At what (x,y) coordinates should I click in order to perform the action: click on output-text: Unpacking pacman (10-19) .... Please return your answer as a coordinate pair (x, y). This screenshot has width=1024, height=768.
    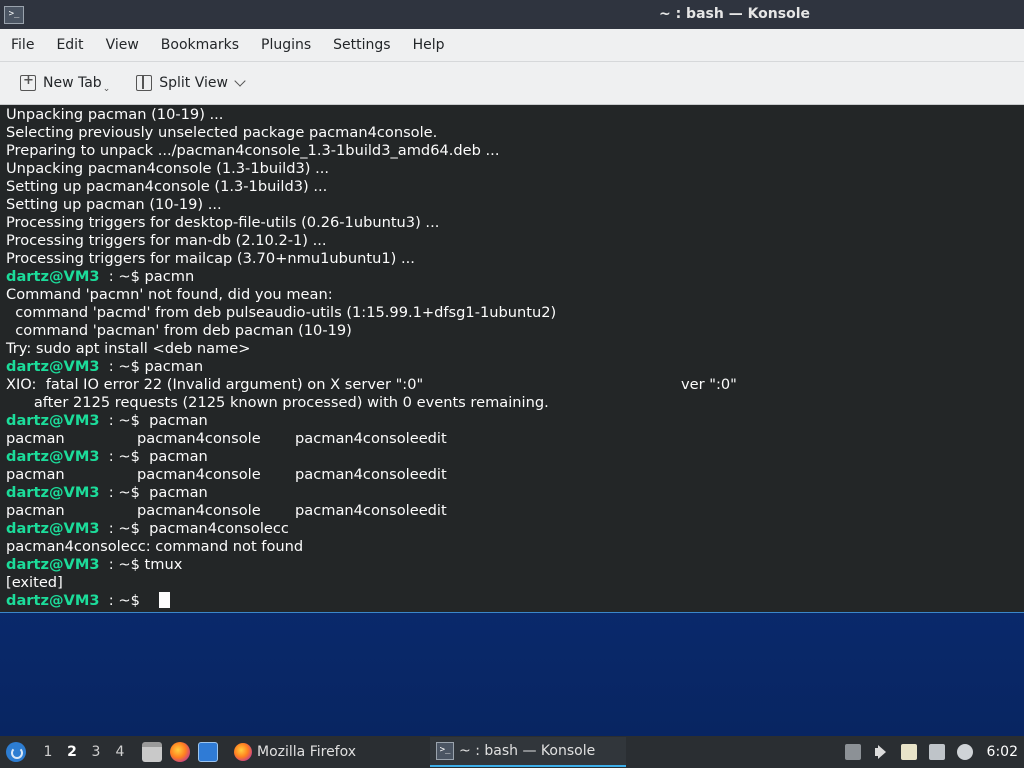
    Looking at the image, I should click on (115, 114).